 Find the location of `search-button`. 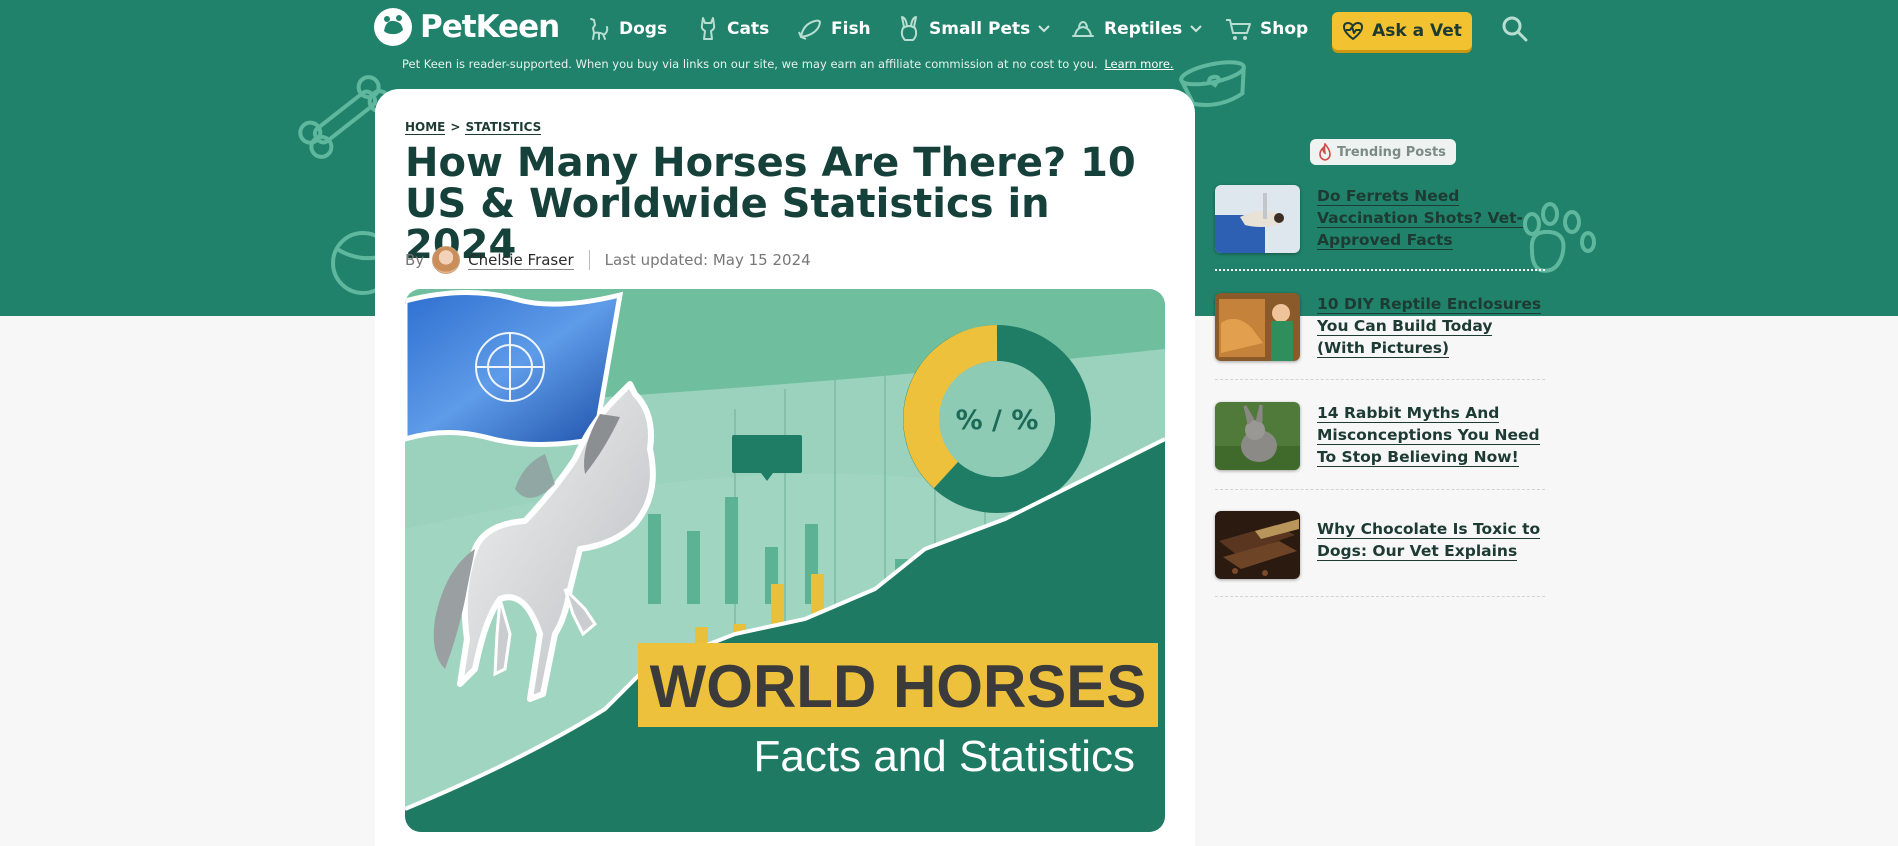

search-button is located at coordinates (1515, 29).